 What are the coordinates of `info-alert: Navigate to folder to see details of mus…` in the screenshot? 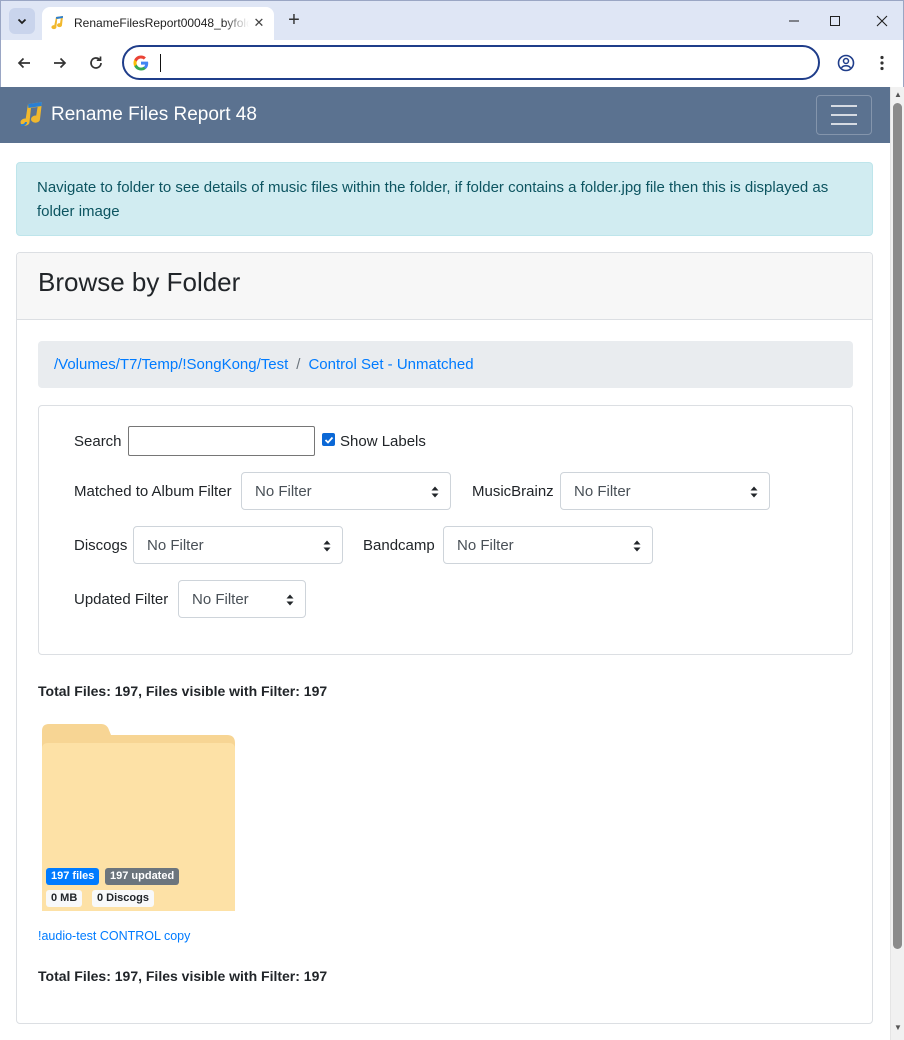 It's located at (444, 199).